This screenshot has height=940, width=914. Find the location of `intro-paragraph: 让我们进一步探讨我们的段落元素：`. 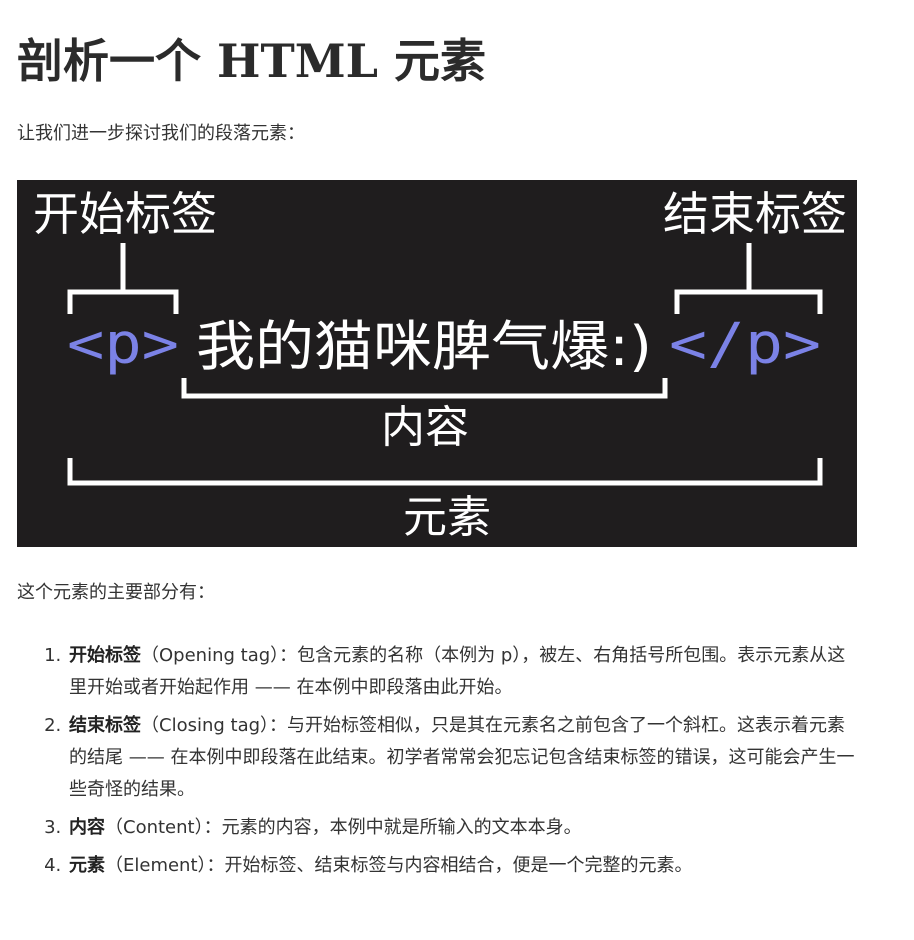

intro-paragraph: 让我们进一步探讨我们的段落元素： is located at coordinates (161, 133).